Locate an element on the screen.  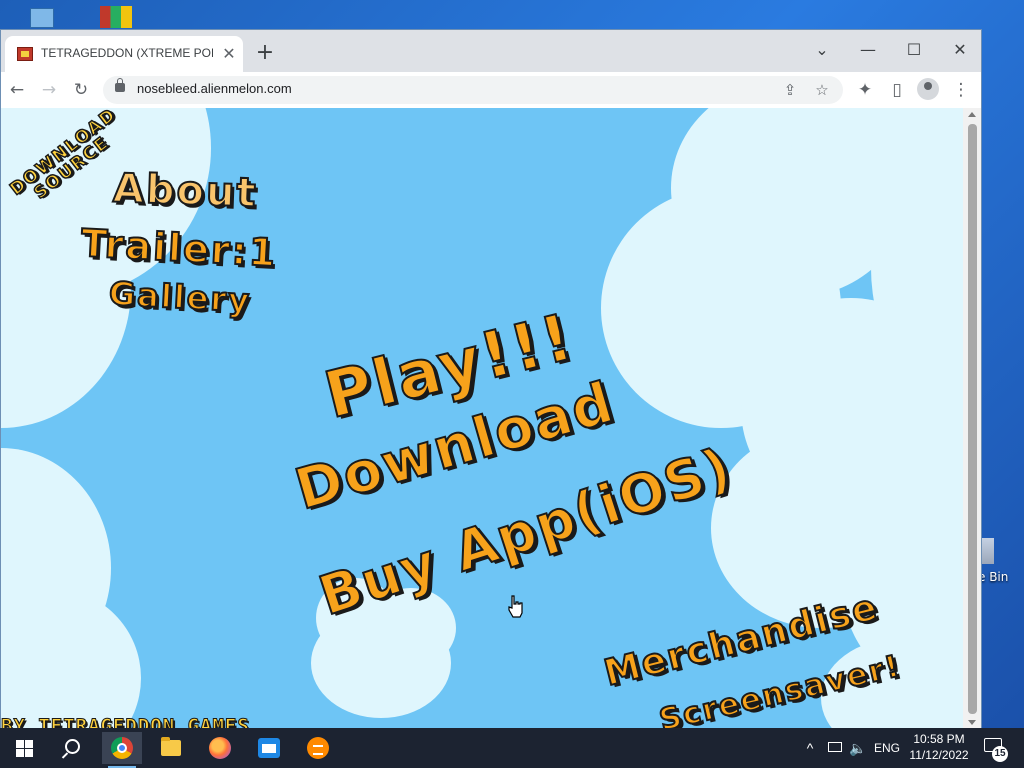
tray-chevron-icon: ^ is located at coordinates (810, 748).